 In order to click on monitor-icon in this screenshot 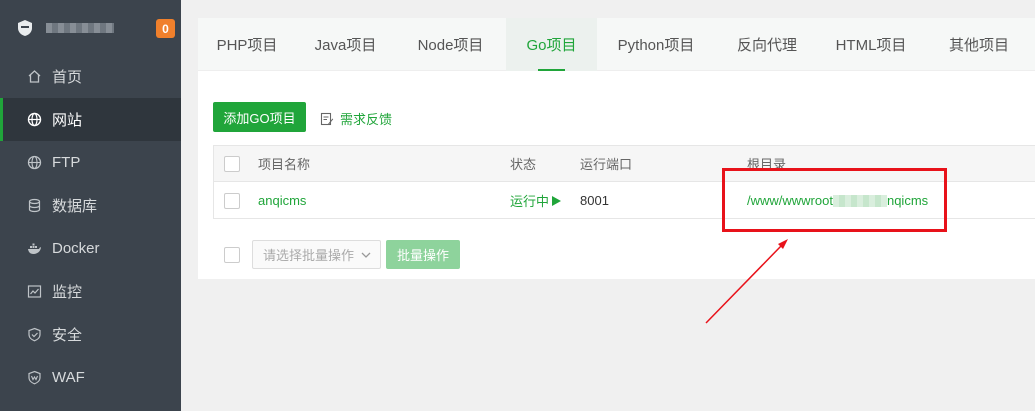, I will do `click(34, 291)`.